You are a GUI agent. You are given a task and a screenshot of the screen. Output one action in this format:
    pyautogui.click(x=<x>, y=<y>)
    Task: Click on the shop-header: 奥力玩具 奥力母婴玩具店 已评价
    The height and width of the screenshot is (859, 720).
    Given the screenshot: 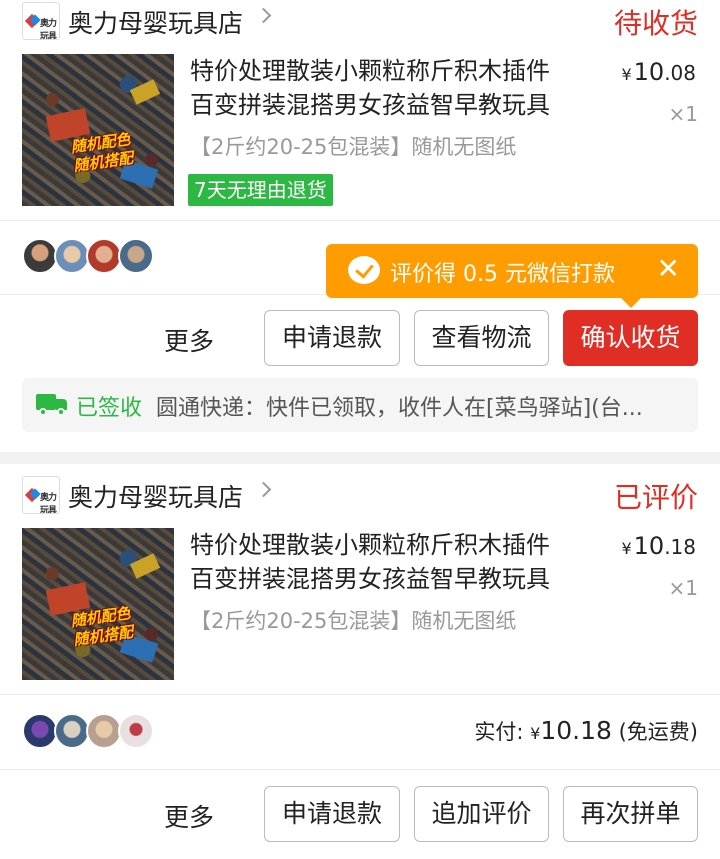 What is the action you would take?
    pyautogui.click(x=360, y=497)
    